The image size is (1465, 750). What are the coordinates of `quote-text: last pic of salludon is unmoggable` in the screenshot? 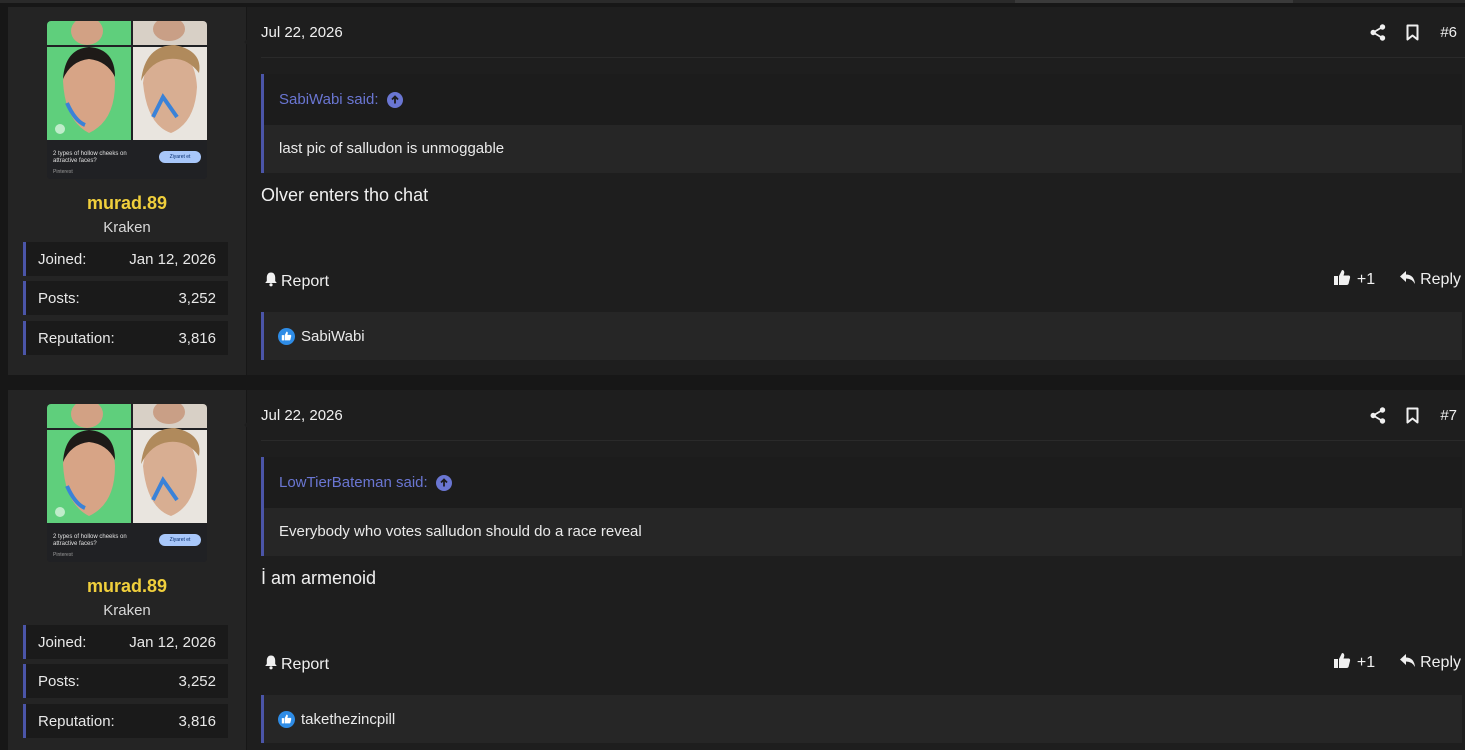 It's located at (392, 148).